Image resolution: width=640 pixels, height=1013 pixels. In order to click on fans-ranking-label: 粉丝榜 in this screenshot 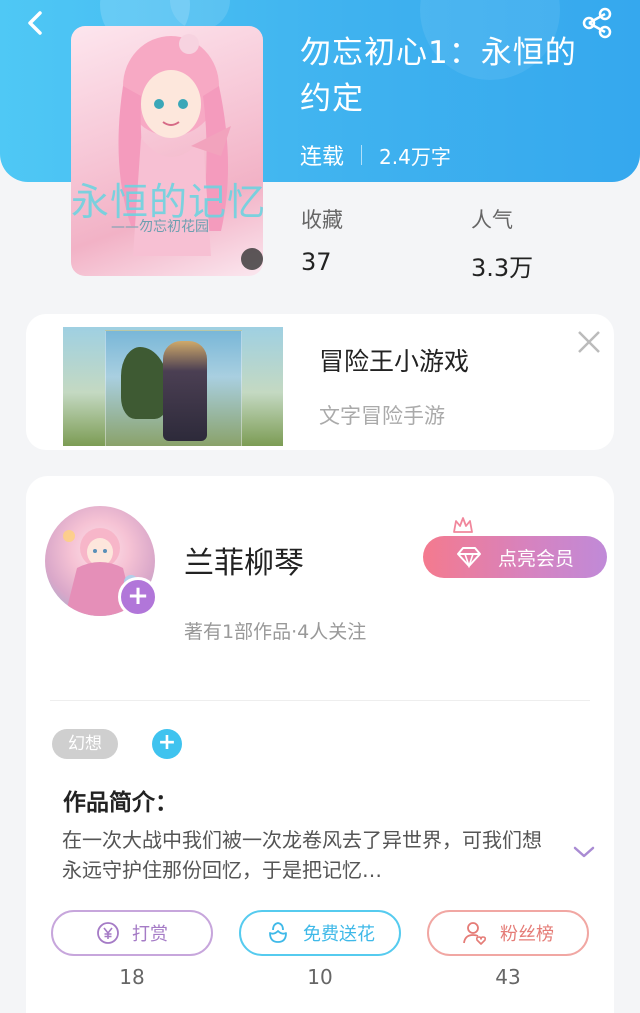, I will do `click(527, 934)`.